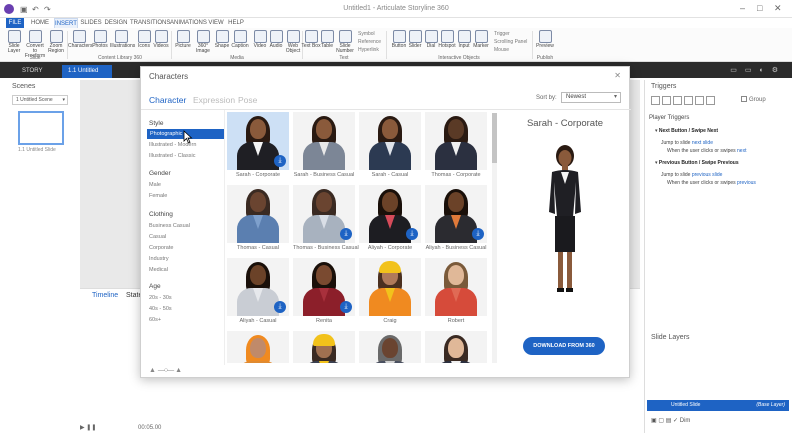 This screenshot has height=433, width=792. Describe the element at coordinates (152, 370) in the screenshot. I see `small-thumbnails-icon: ▲` at that location.